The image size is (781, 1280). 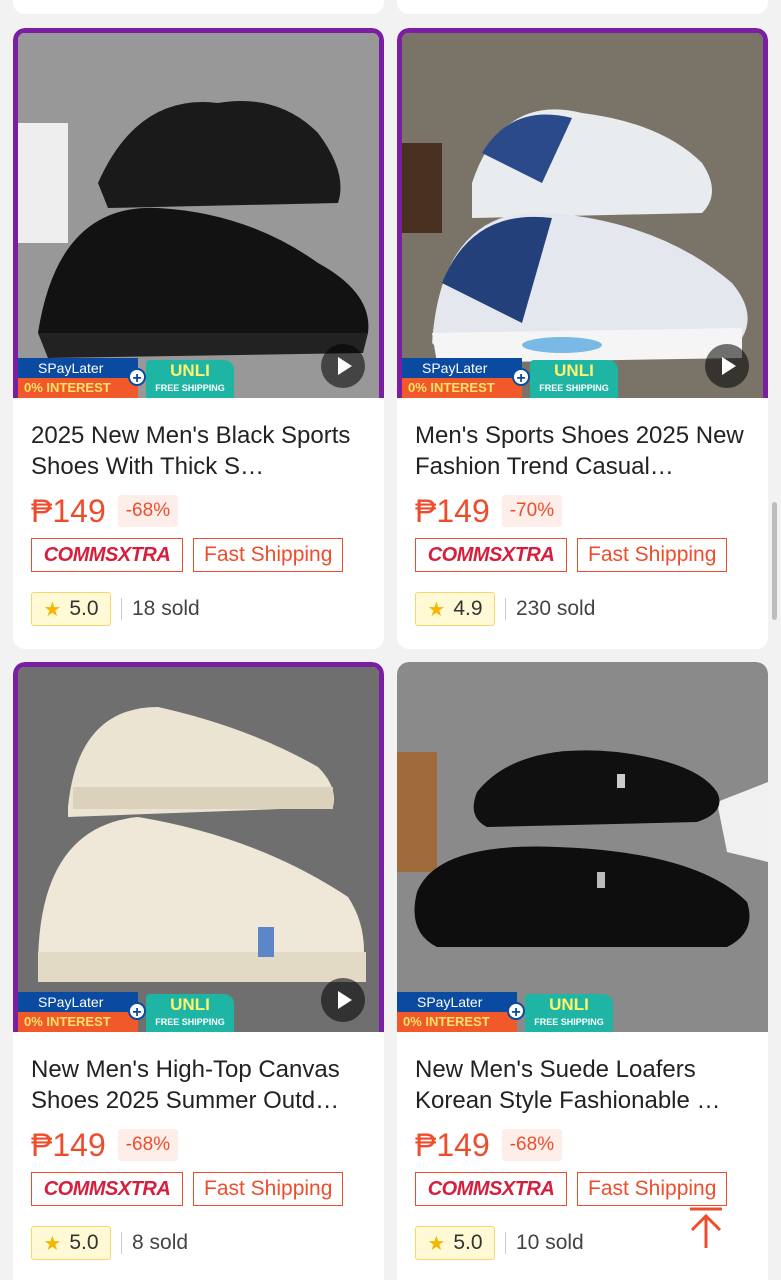 I want to click on discount-badge: -70%, so click(x=532, y=511).